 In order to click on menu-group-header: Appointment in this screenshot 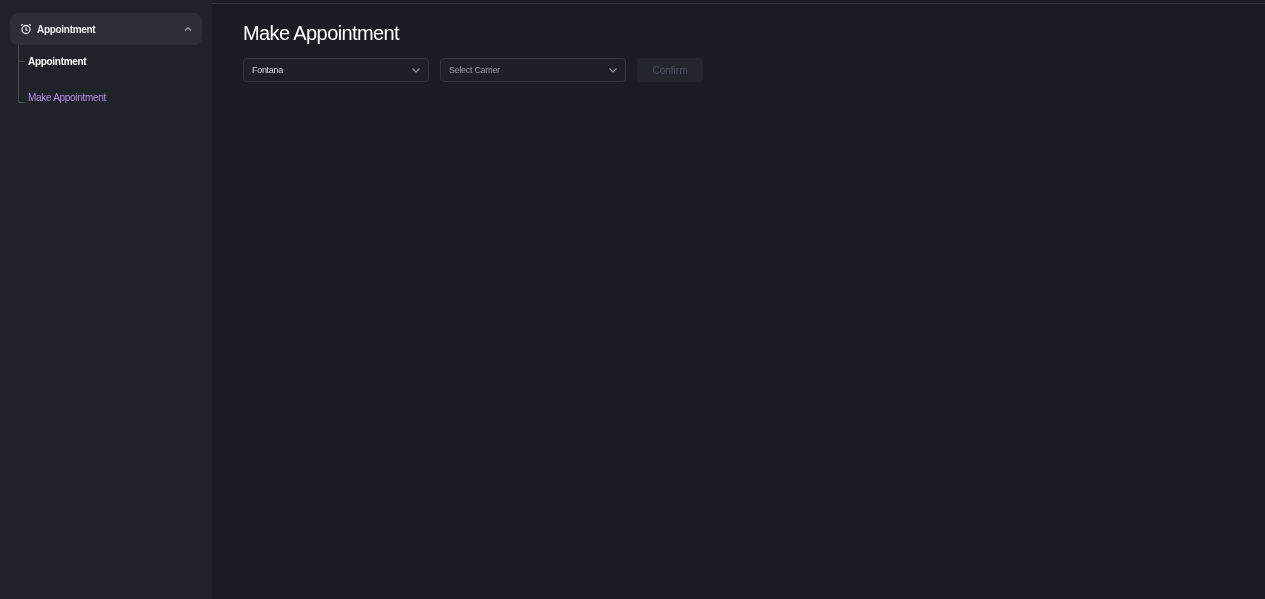, I will do `click(106, 29)`.